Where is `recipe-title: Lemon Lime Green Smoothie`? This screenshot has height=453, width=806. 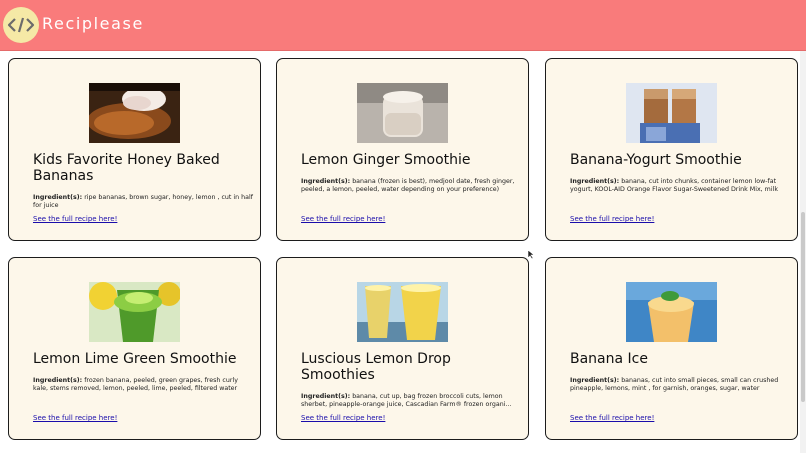 recipe-title: Lemon Lime Green Smoothie is located at coordinates (135, 359).